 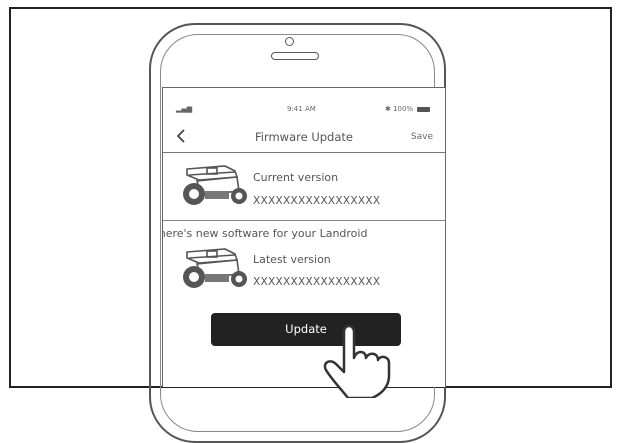 I want to click on battery-status: ✱ 100%, so click(x=408, y=109).